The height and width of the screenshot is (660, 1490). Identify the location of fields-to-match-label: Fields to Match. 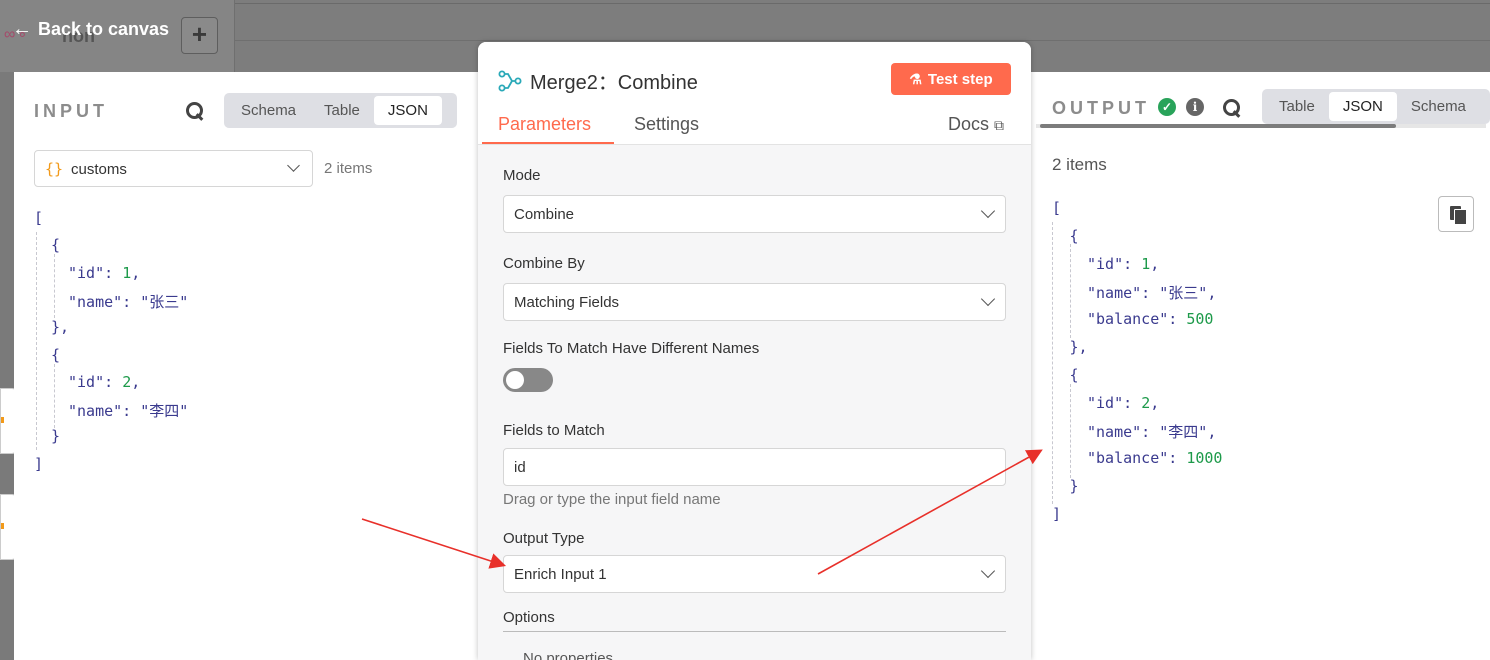
(554, 430).